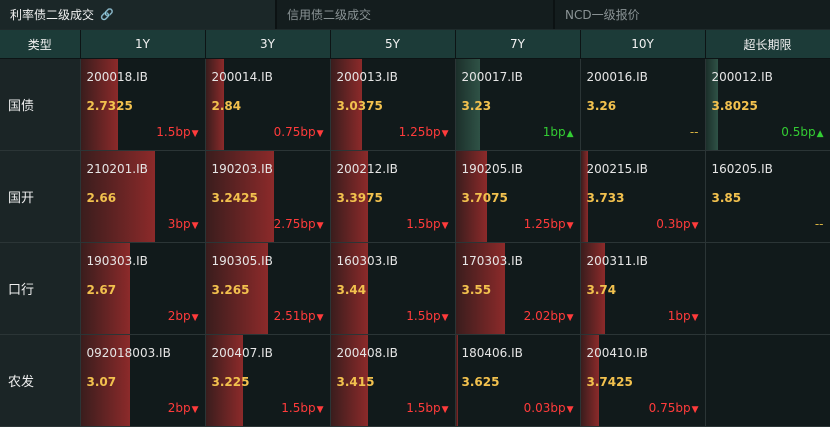  I want to click on yield-change-value: 0.03bp, so click(544, 408).